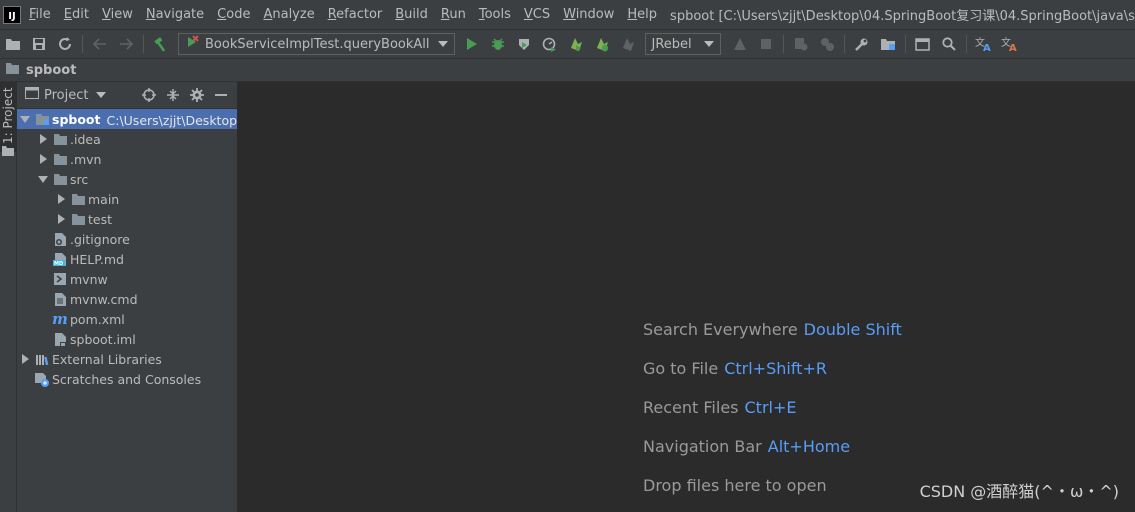  What do you see at coordinates (888, 44) in the screenshot?
I see `project-structure-icon` at bounding box center [888, 44].